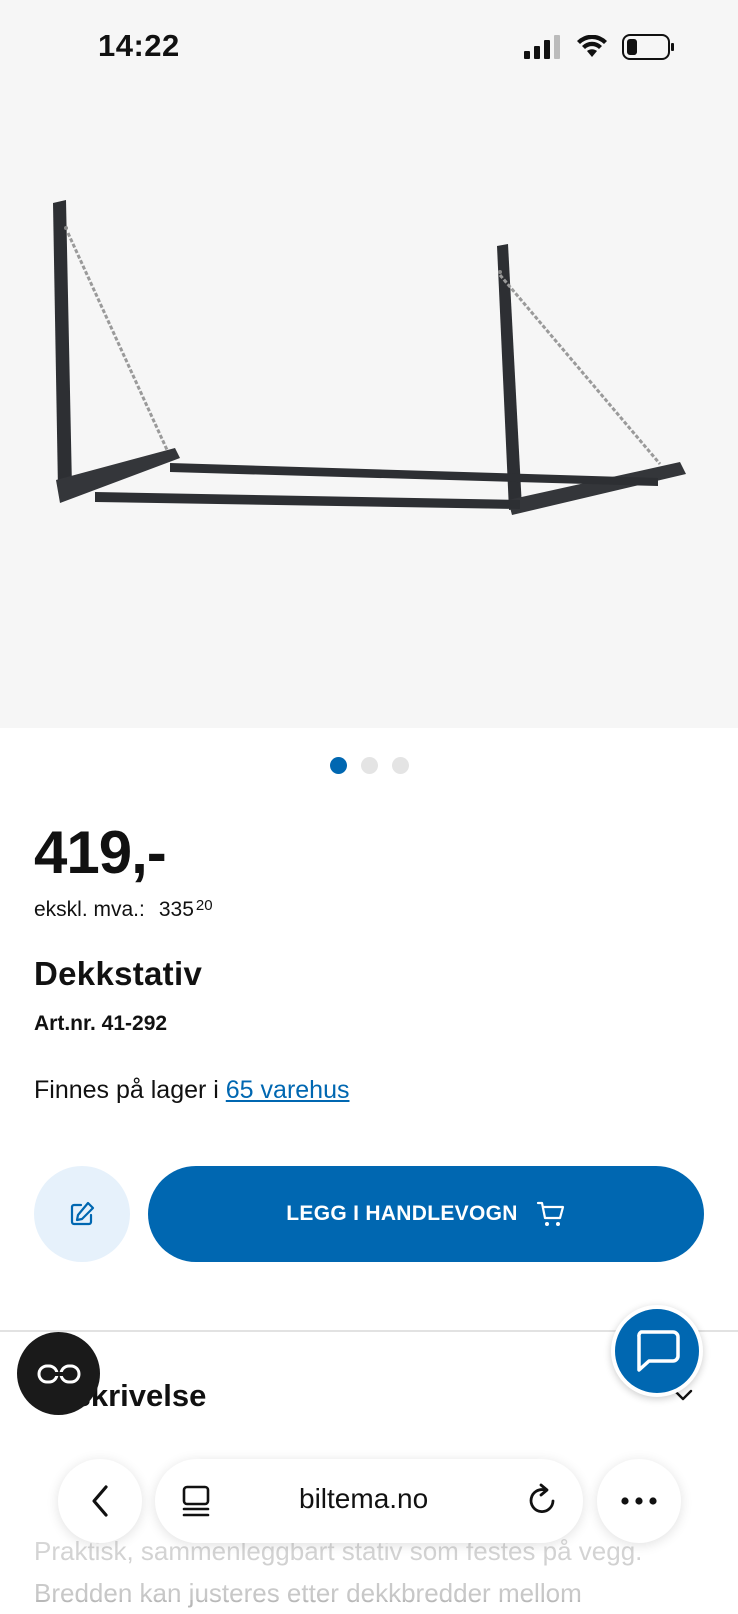 The height and width of the screenshot is (1614, 738). I want to click on back-icon, so click(100, 1501).